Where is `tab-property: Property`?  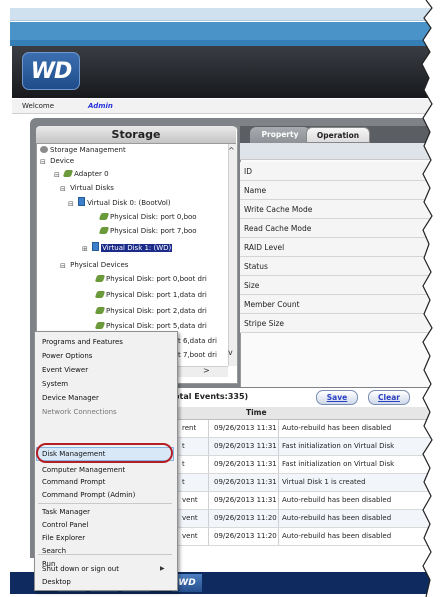 tab-property: Property is located at coordinates (280, 135).